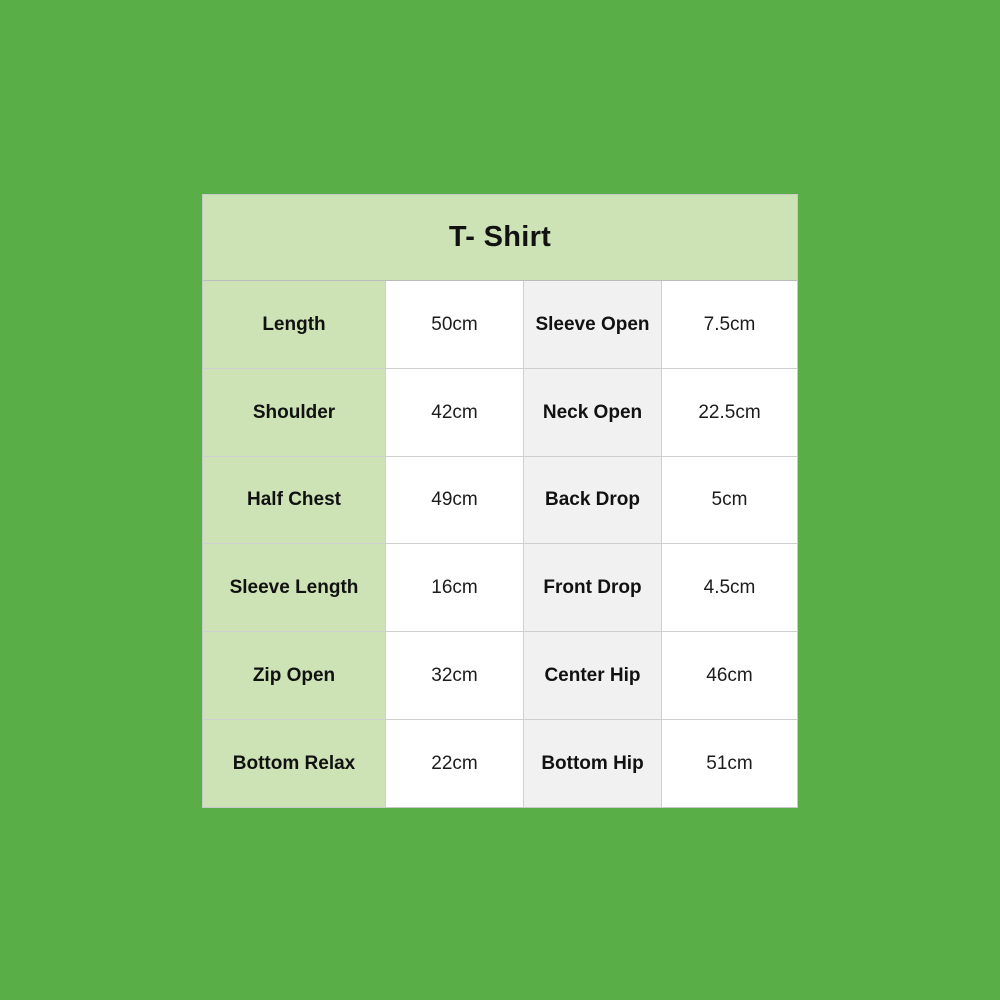  Describe the element at coordinates (593, 676) in the screenshot. I see `measurement-label-right: Center Hip` at that location.